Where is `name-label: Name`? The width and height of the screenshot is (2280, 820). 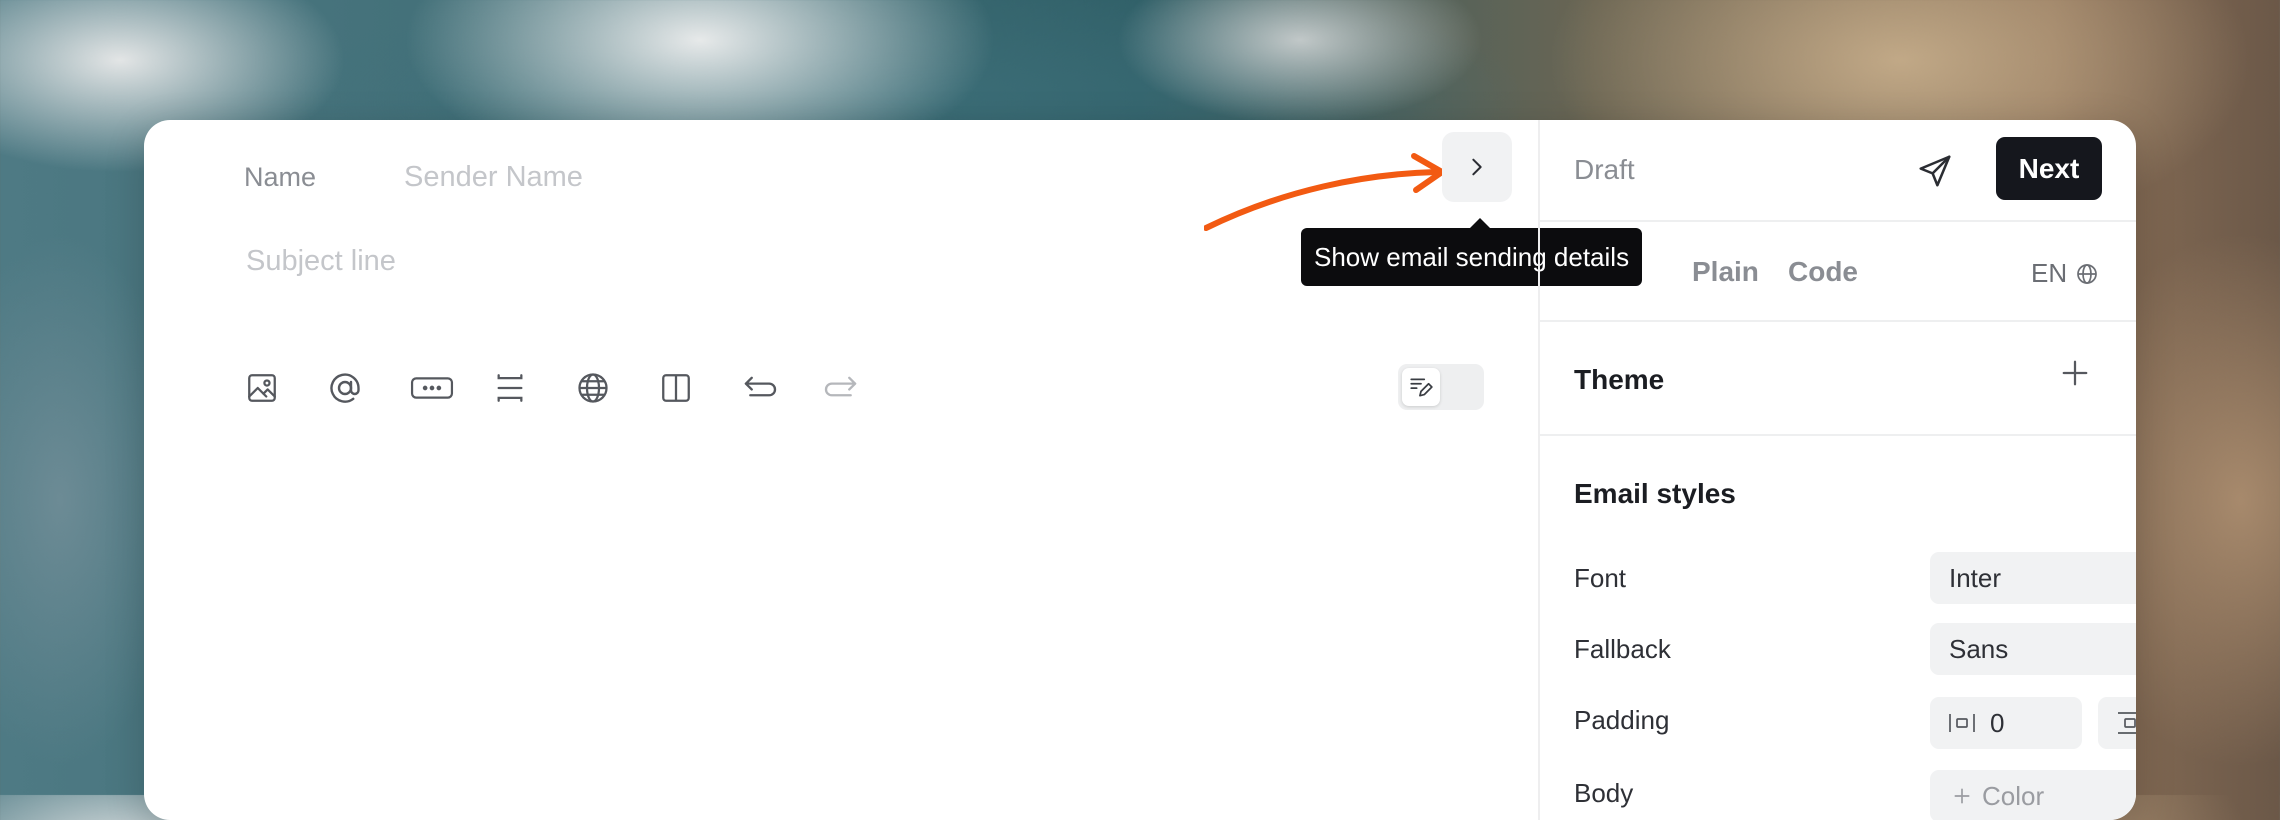 name-label: Name is located at coordinates (280, 177).